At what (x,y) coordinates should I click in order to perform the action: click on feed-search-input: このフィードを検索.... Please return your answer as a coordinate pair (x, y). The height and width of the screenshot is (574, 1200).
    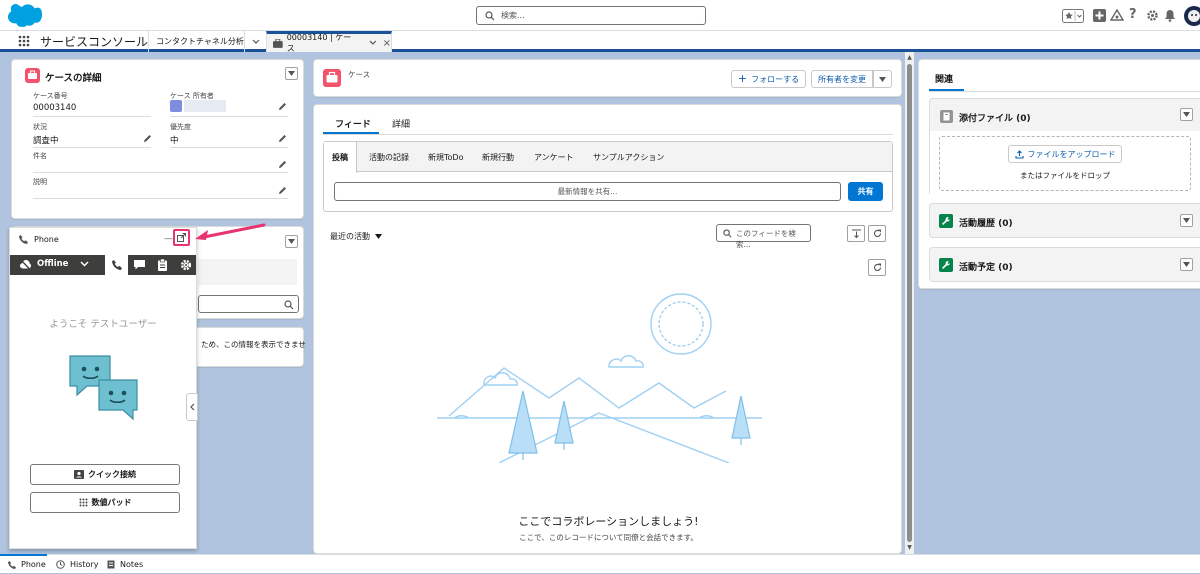
    Looking at the image, I should click on (763, 236).